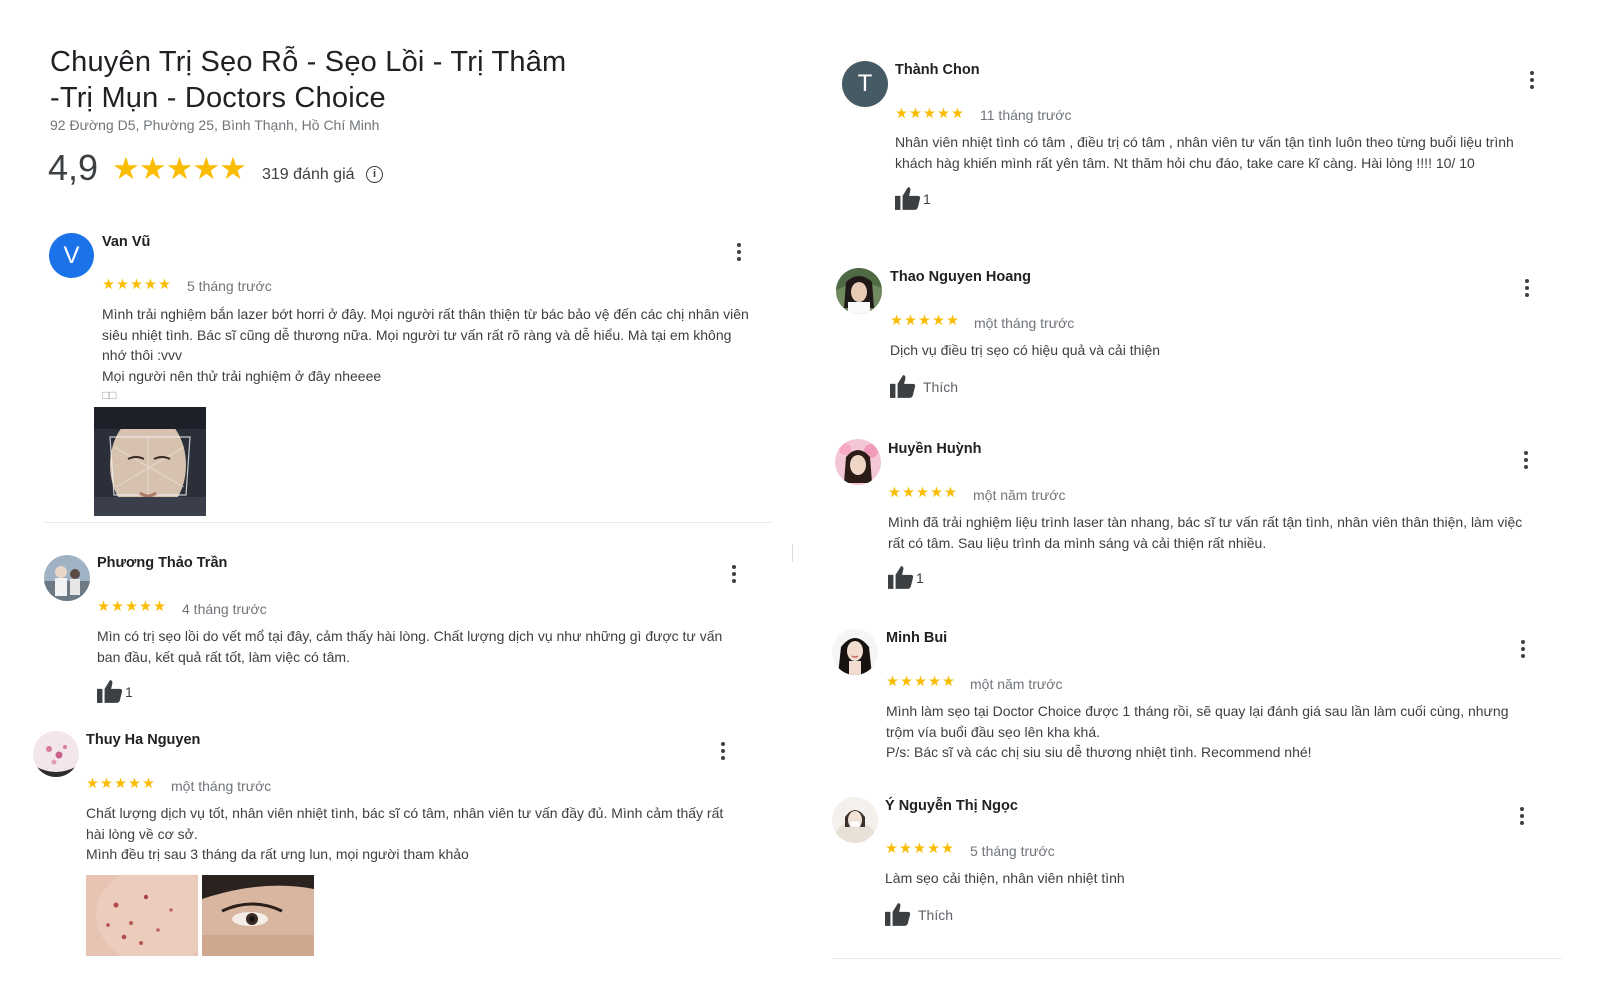  I want to click on reviewer-name: Ý Nguyễn Thị Ngọc, so click(951, 806).